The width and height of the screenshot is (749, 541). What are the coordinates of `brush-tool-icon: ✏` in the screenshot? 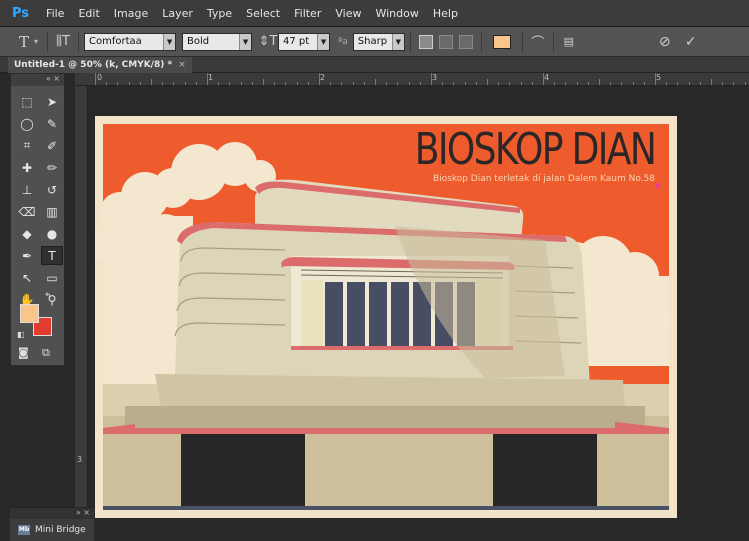 It's located at (52, 167).